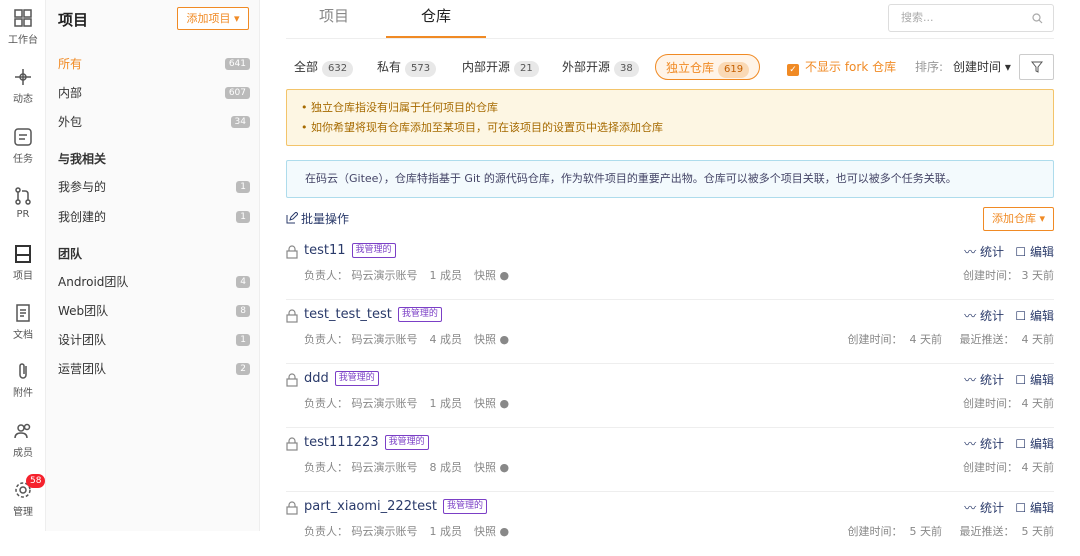 The image size is (1080, 556). What do you see at coordinates (708, 67) in the screenshot?
I see `filter-independent: 独立仓库 619` at bounding box center [708, 67].